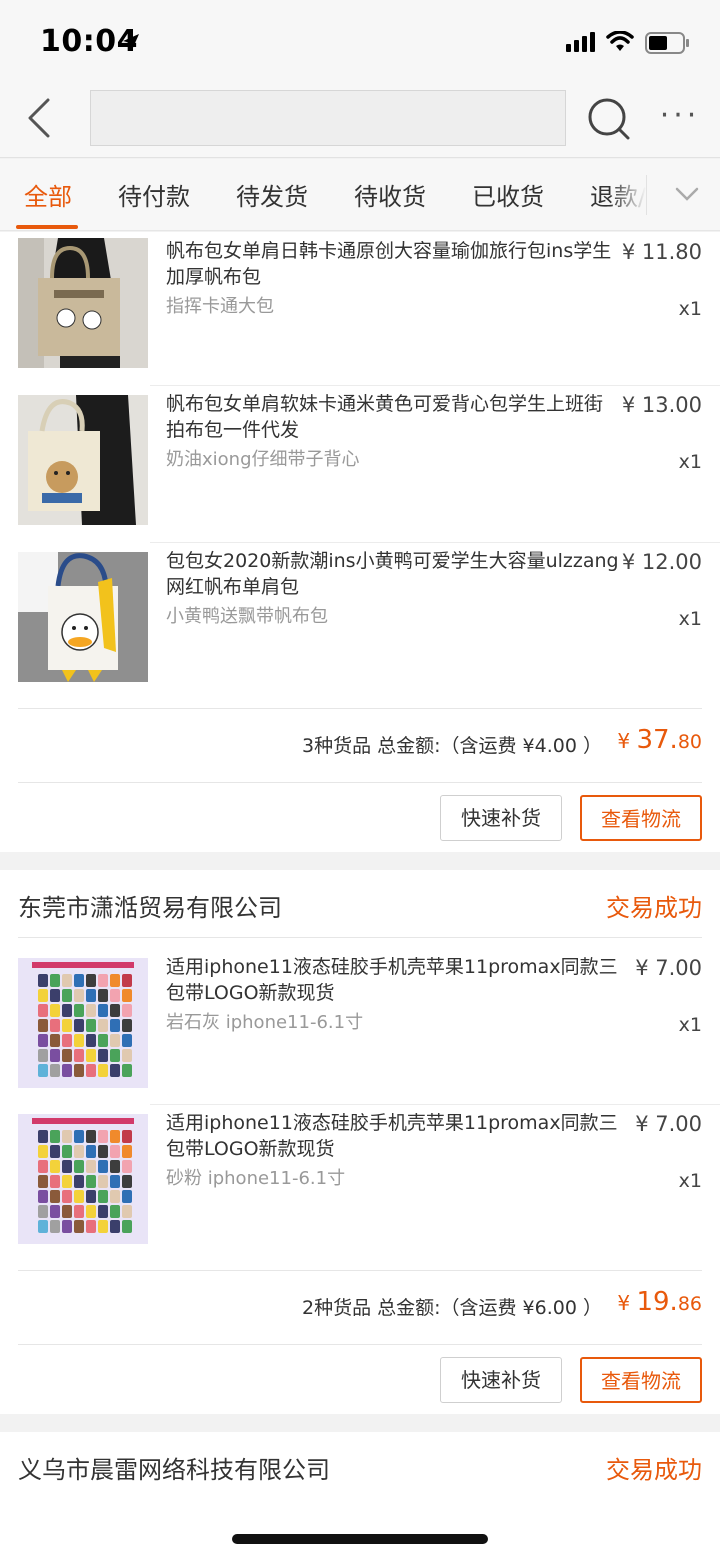  Describe the element at coordinates (263, 459) in the screenshot. I see `product-sku: 奶油xiong仔细带子背心` at that location.